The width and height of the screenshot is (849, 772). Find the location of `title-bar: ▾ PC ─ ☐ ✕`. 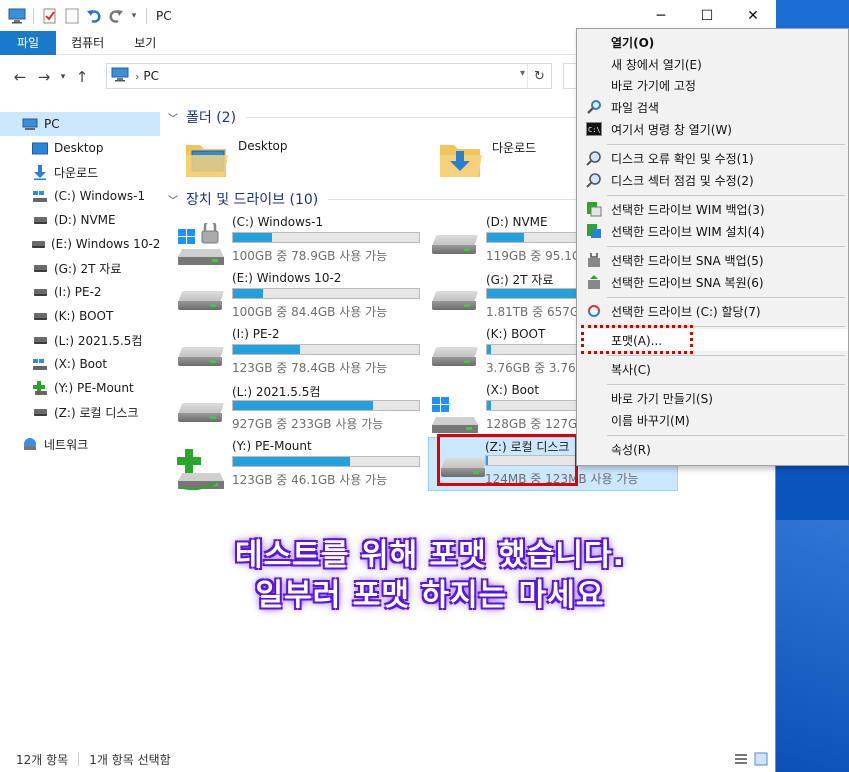

title-bar: ▾ PC ─ ☐ ✕ is located at coordinates (388, 15).